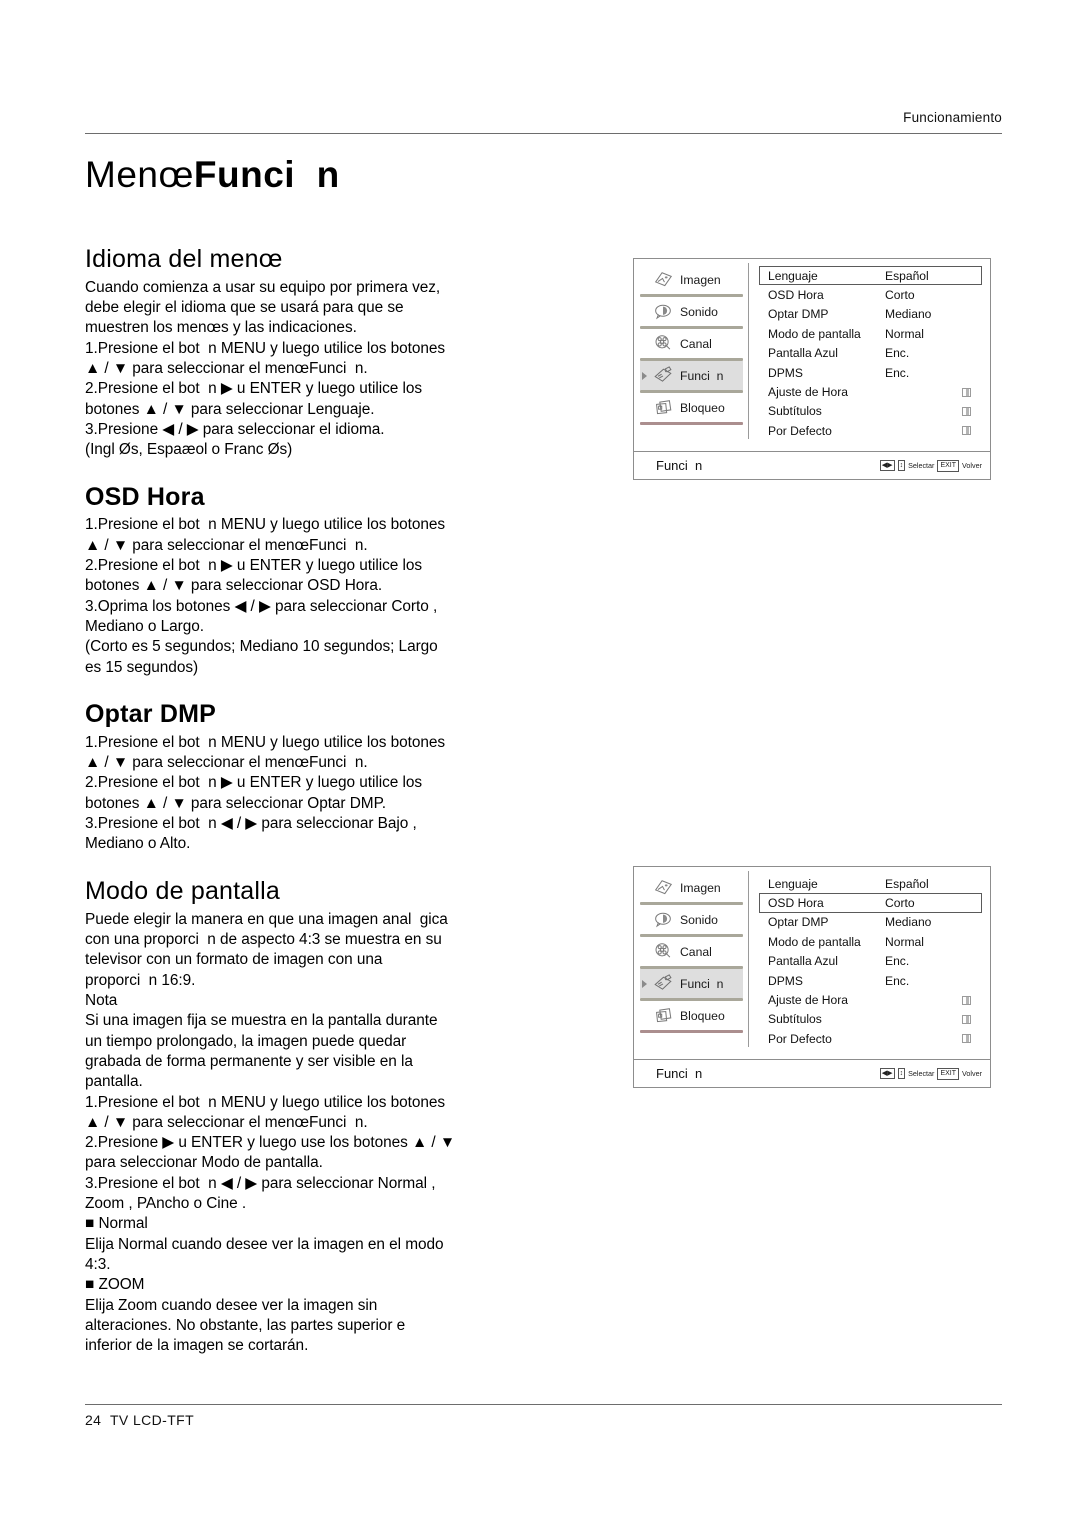 Image resolution: width=1080 pixels, height=1527 pixels. What do you see at coordinates (93, 1420) in the screenshot?
I see `footer-page-number: 24` at bounding box center [93, 1420].